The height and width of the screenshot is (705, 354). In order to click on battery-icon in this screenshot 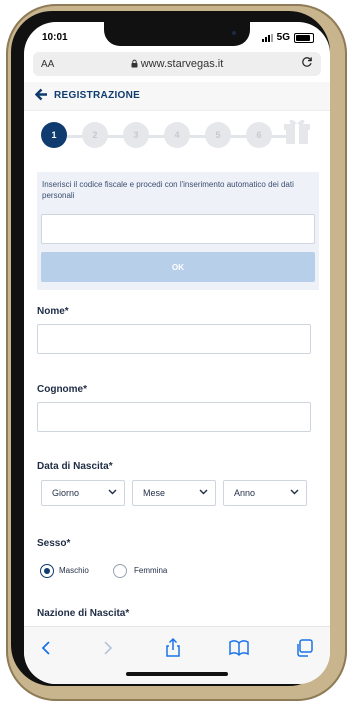, I will do `click(304, 37)`.